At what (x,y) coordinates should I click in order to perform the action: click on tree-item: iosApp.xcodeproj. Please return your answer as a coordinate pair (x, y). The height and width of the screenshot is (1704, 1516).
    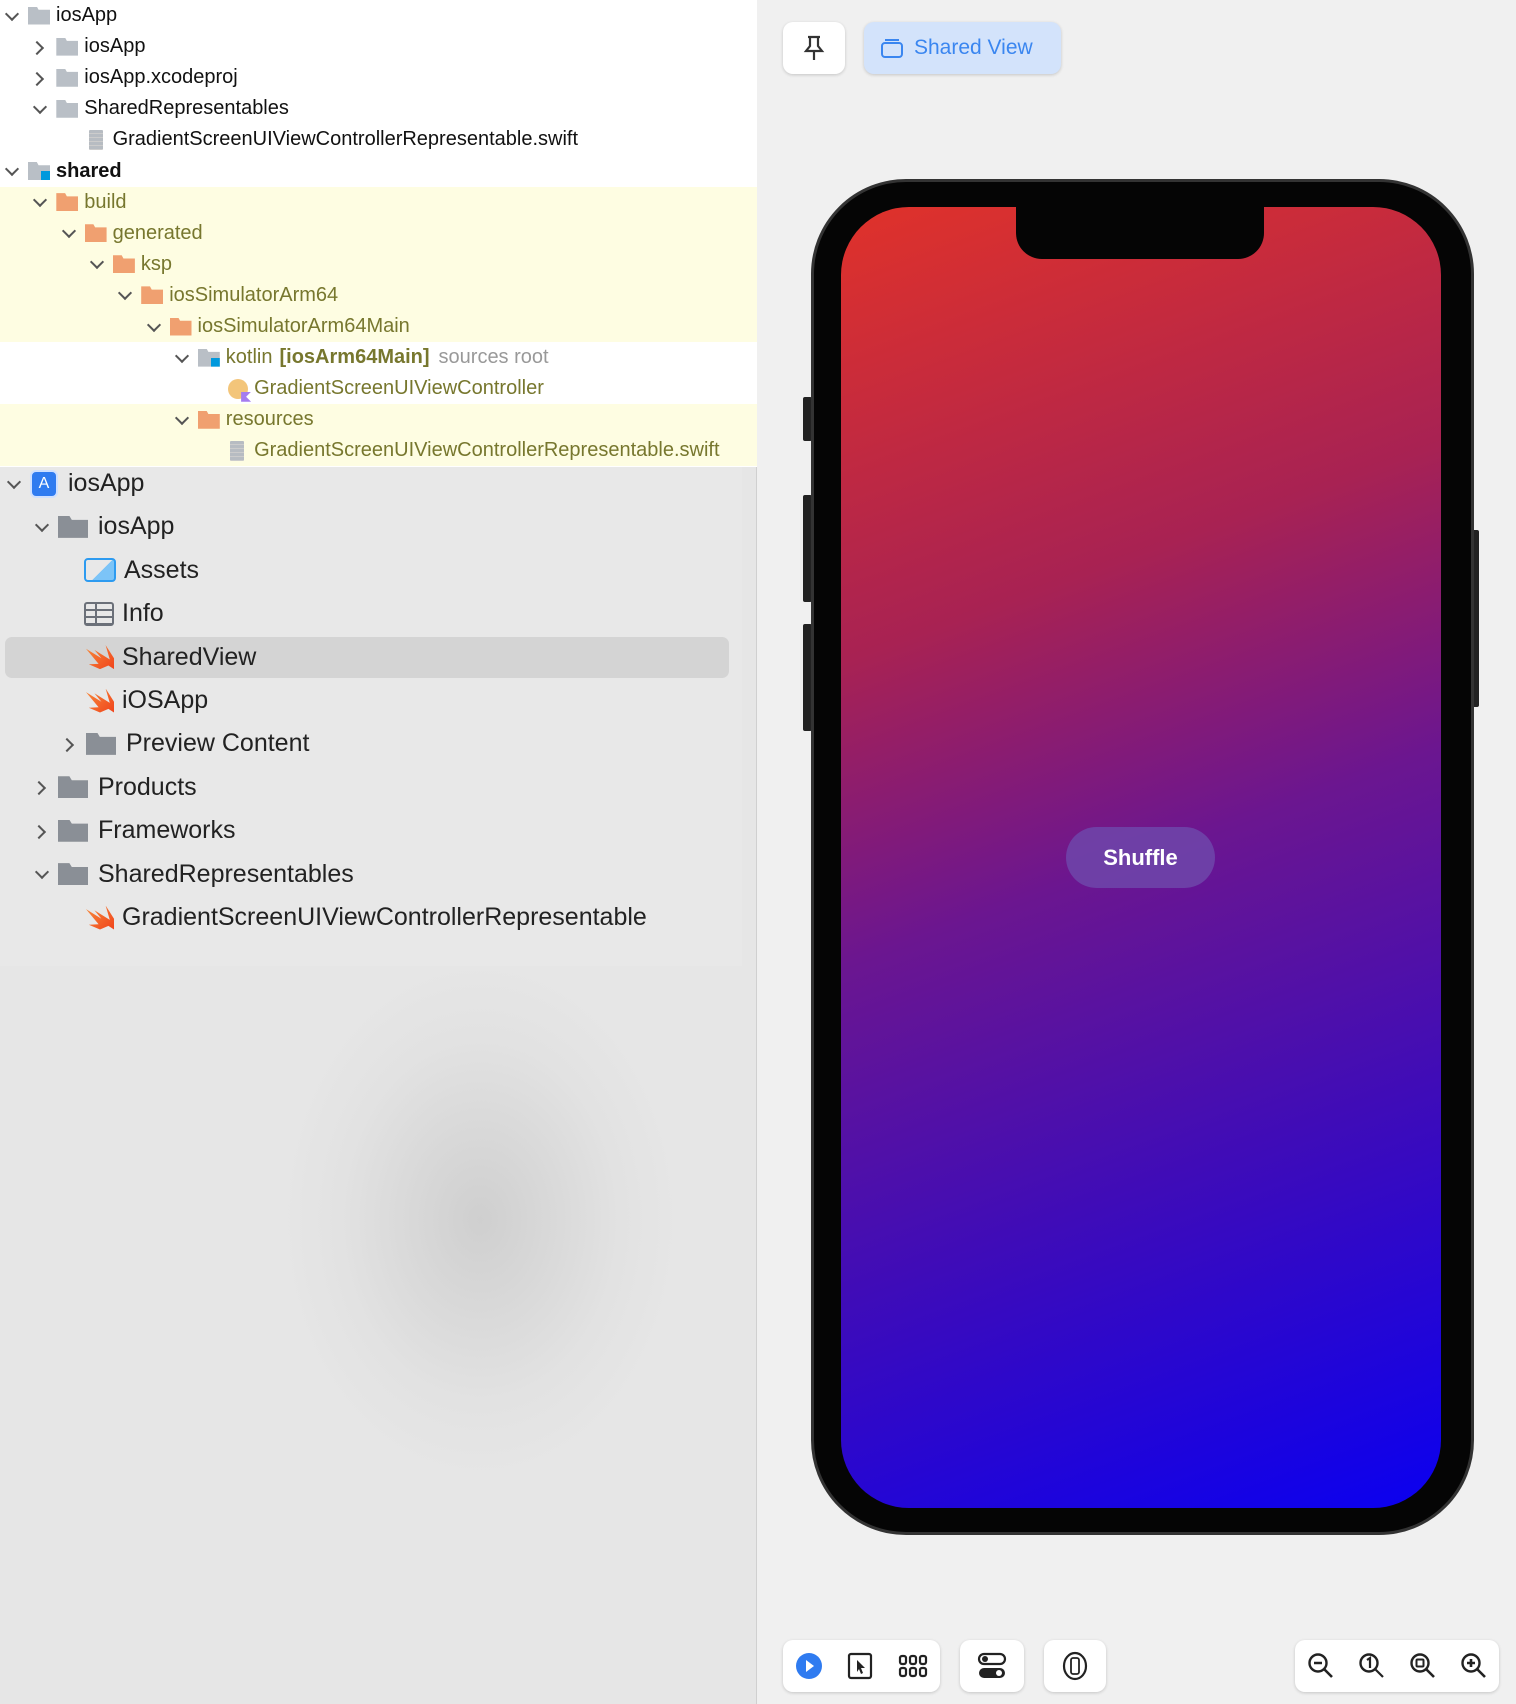
    Looking at the image, I should click on (378, 77).